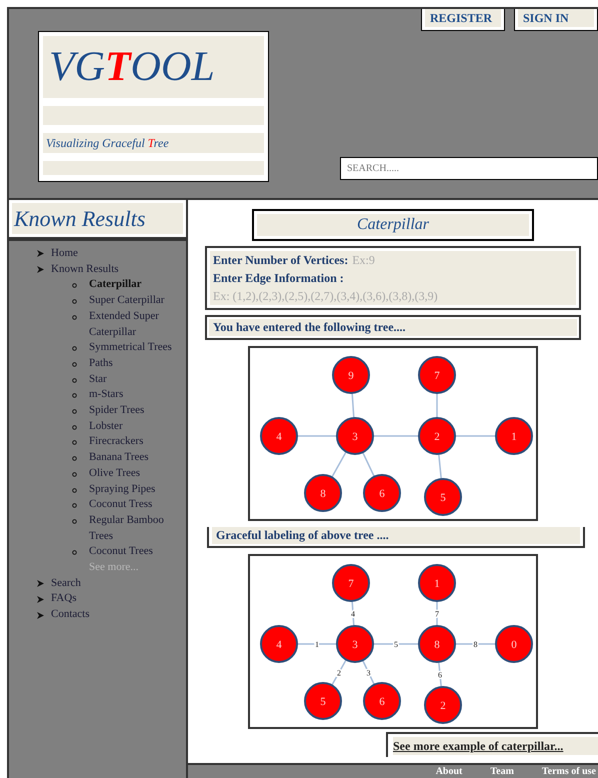  What do you see at coordinates (279, 278) in the screenshot?
I see `edges-label: Enter Edge Information :` at bounding box center [279, 278].